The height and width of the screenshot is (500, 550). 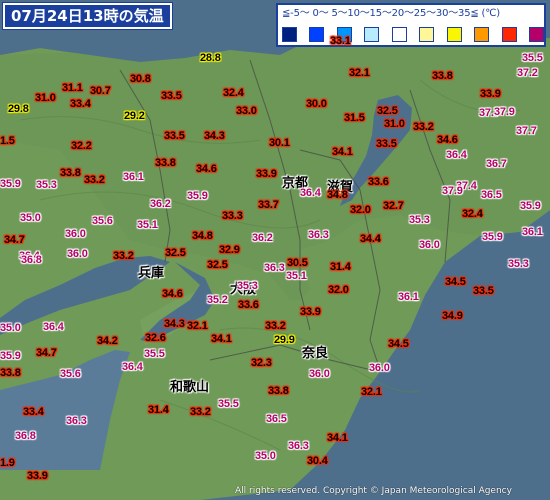 I want to click on temperature-value: 33.7, so click(x=268, y=205).